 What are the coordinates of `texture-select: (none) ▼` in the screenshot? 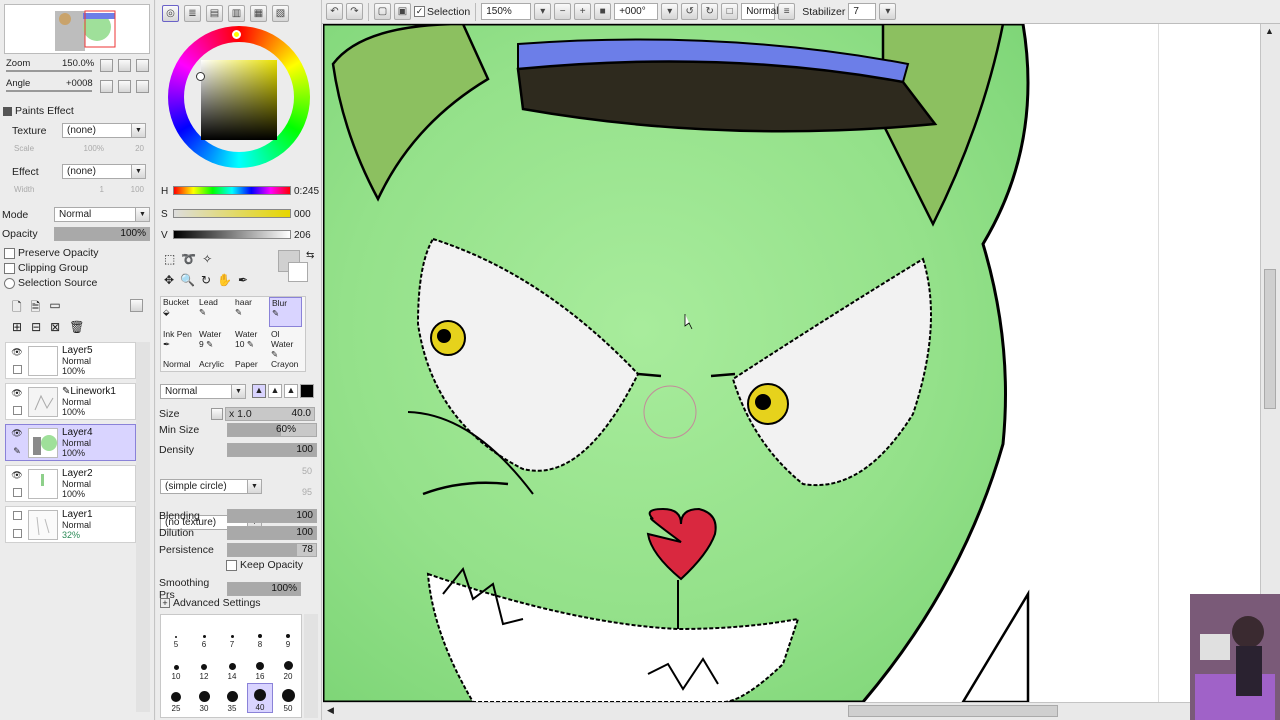 It's located at (104, 130).